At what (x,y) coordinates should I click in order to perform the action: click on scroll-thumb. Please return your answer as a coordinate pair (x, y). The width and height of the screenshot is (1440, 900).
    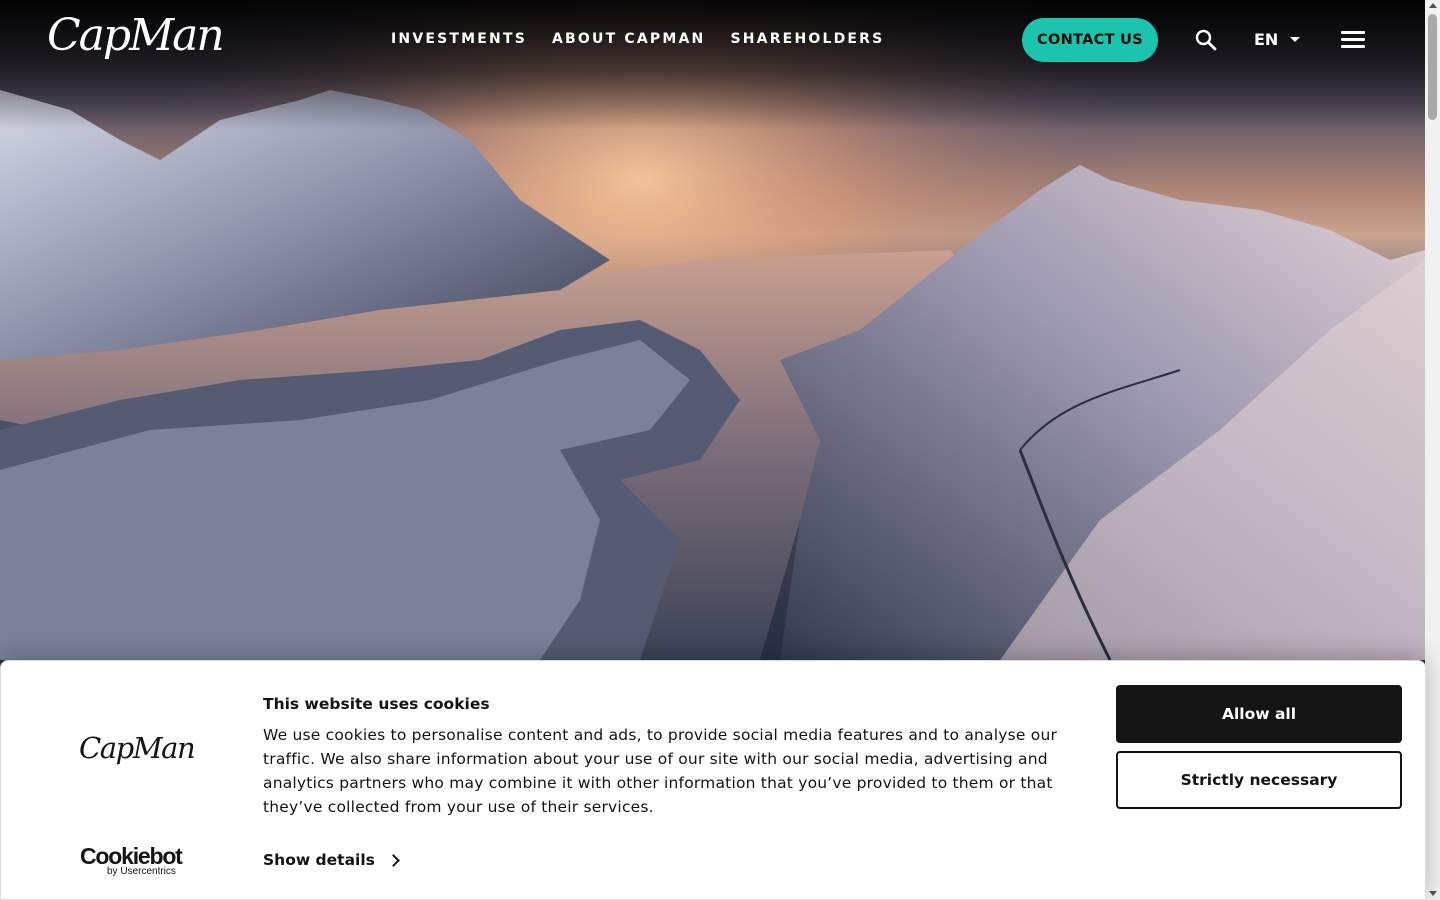
    Looking at the image, I should click on (1432, 67).